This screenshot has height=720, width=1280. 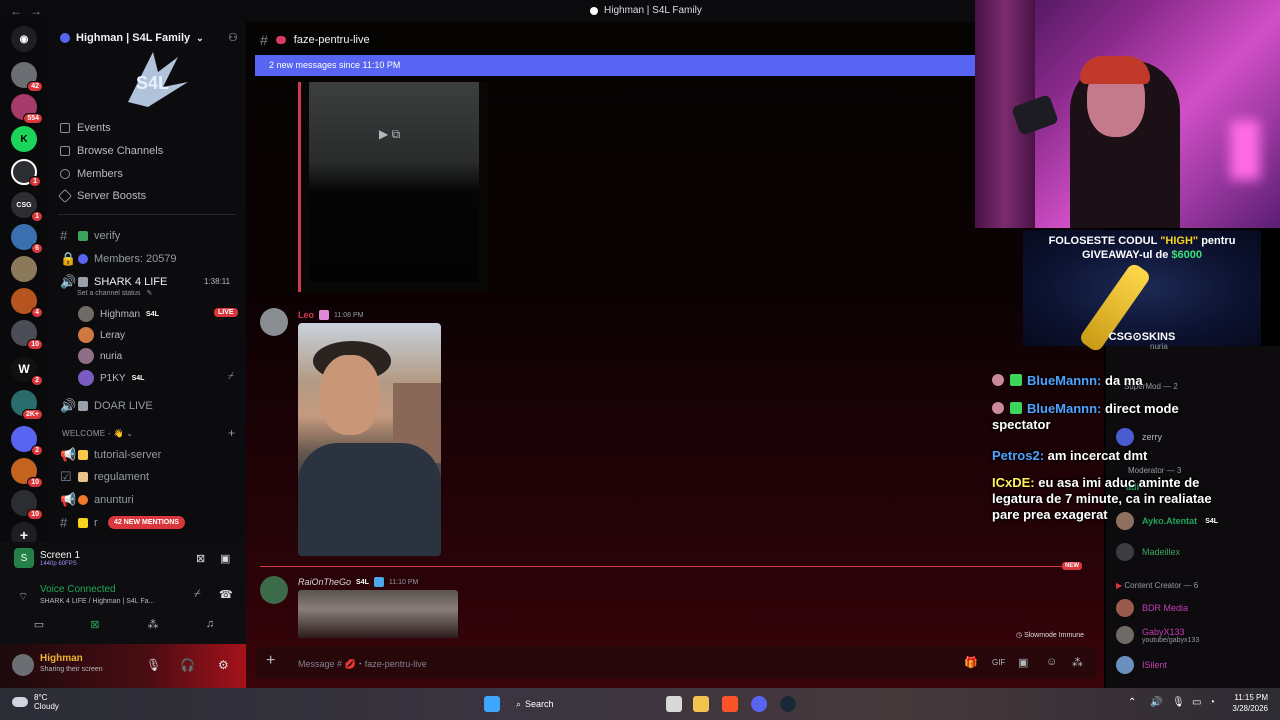 I want to click on nav-arrows: ←→, so click(x=30, y=11).